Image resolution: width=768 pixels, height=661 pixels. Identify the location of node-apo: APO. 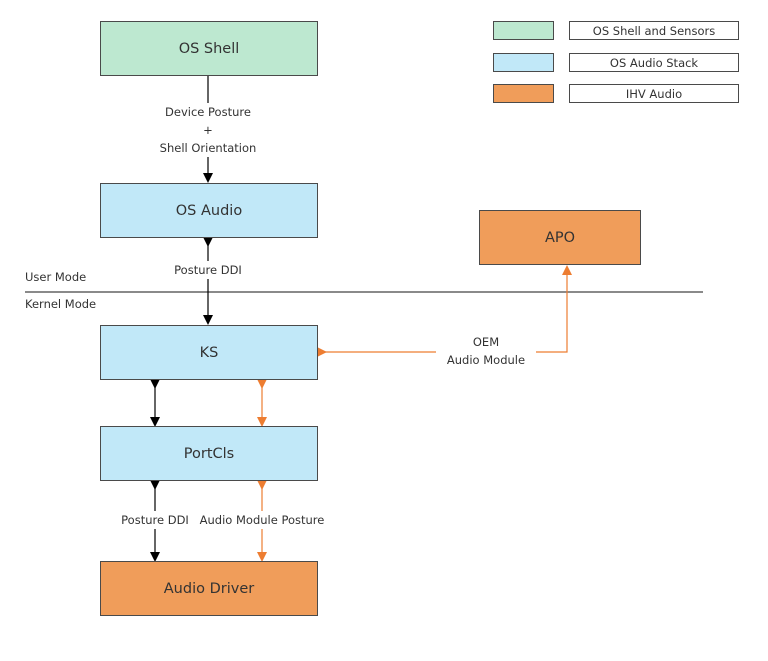
(560, 237).